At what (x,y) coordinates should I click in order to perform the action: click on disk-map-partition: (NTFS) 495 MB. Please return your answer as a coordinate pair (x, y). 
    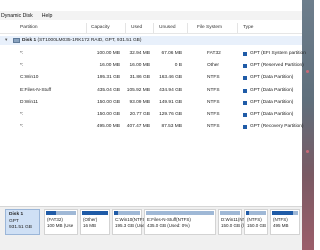
    Looking at the image, I should click on (285, 222).